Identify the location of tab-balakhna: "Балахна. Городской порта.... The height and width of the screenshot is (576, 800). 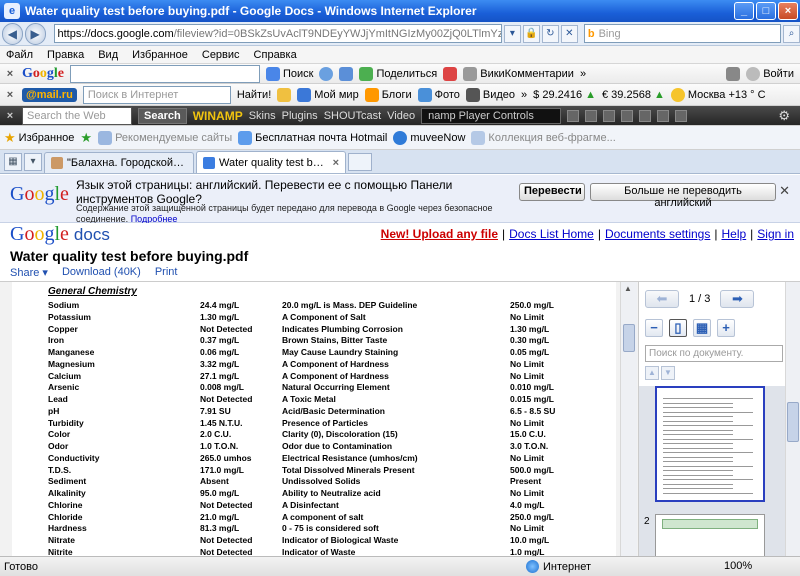
(119, 162).